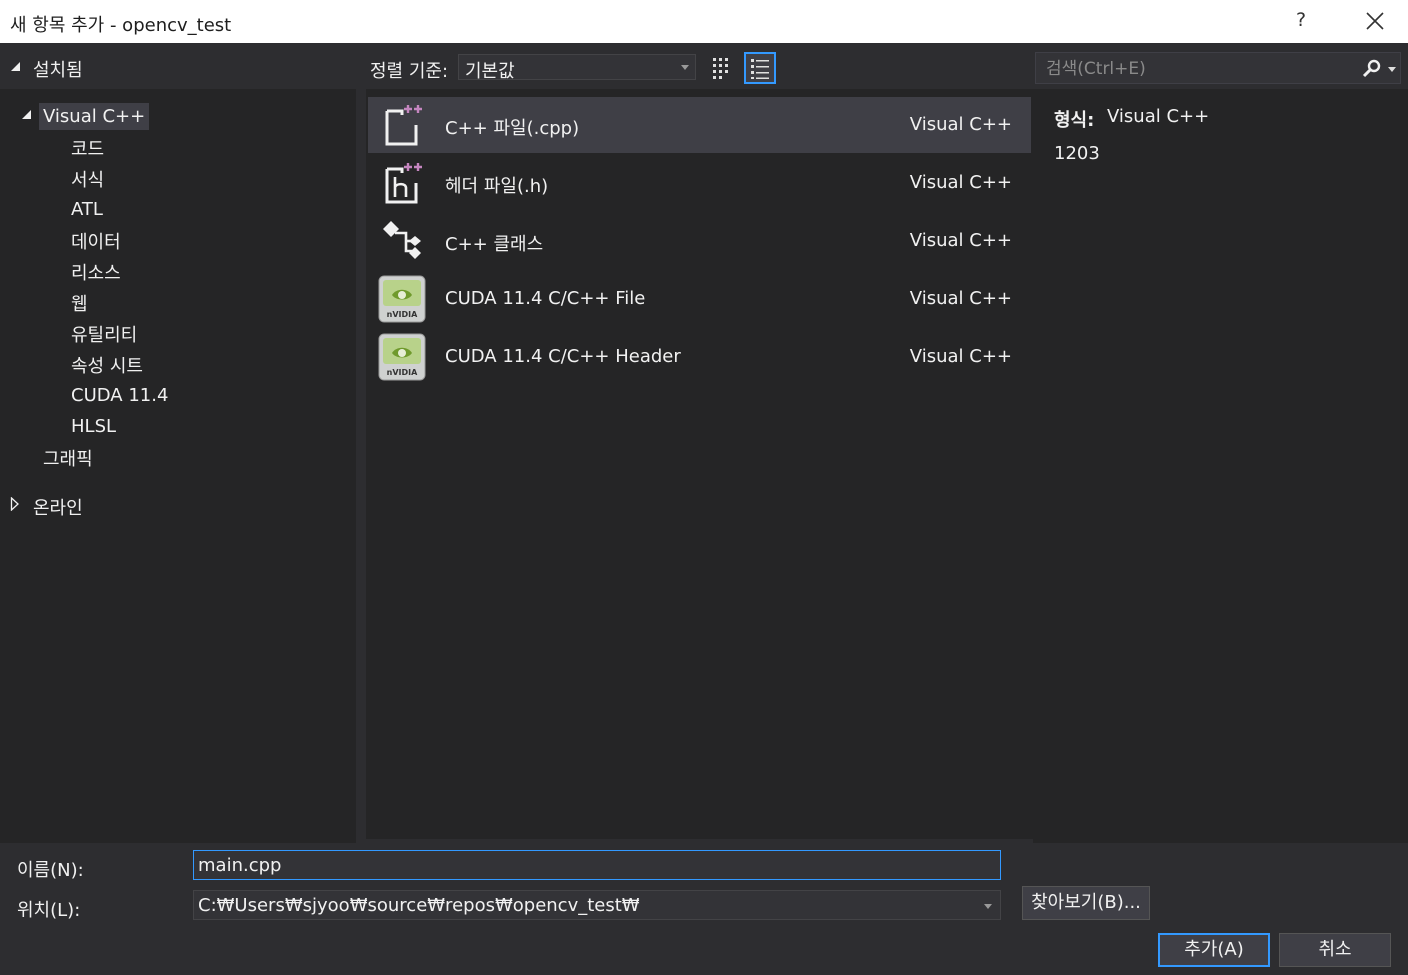 Image resolution: width=1408 pixels, height=975 pixels. I want to click on search-box, so click(1218, 68).